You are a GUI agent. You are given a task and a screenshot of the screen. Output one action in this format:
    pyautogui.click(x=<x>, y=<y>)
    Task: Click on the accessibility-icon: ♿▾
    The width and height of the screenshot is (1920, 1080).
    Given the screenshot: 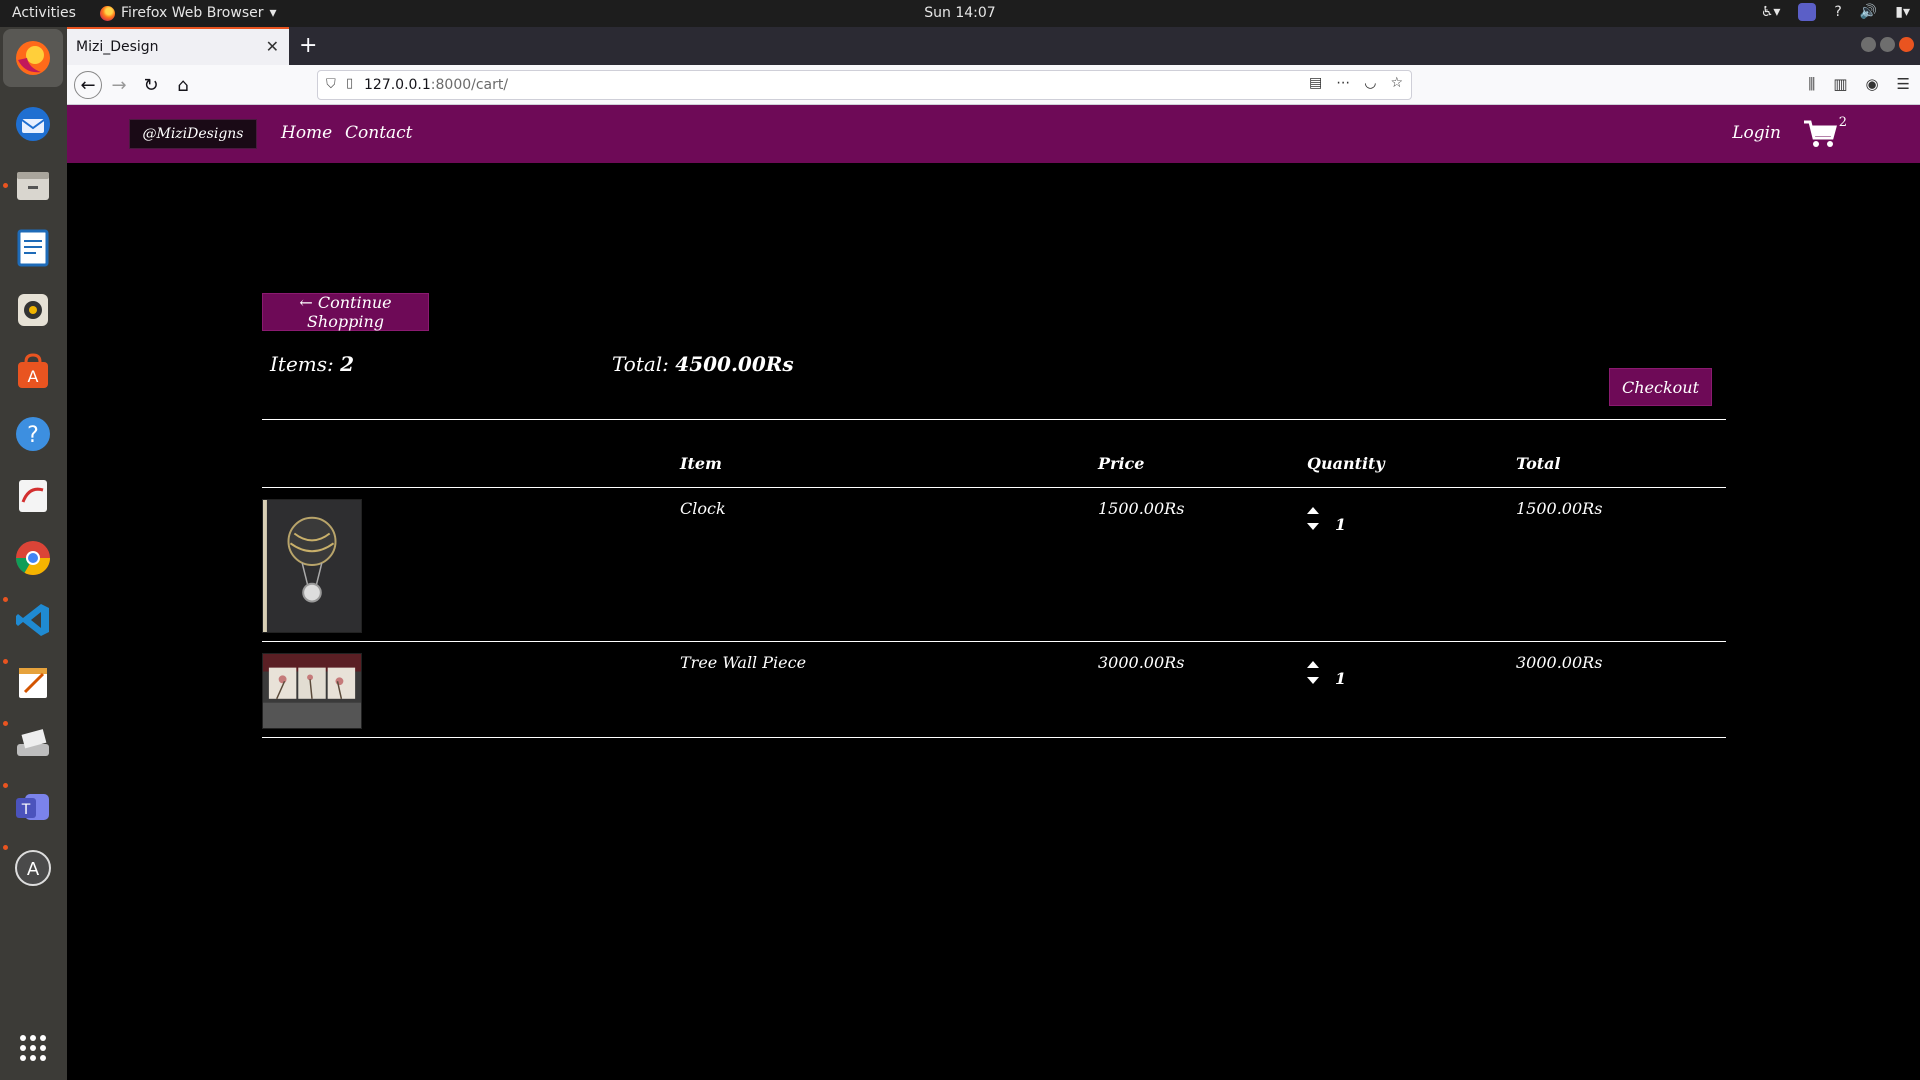 What is the action you would take?
    pyautogui.click(x=1771, y=12)
    